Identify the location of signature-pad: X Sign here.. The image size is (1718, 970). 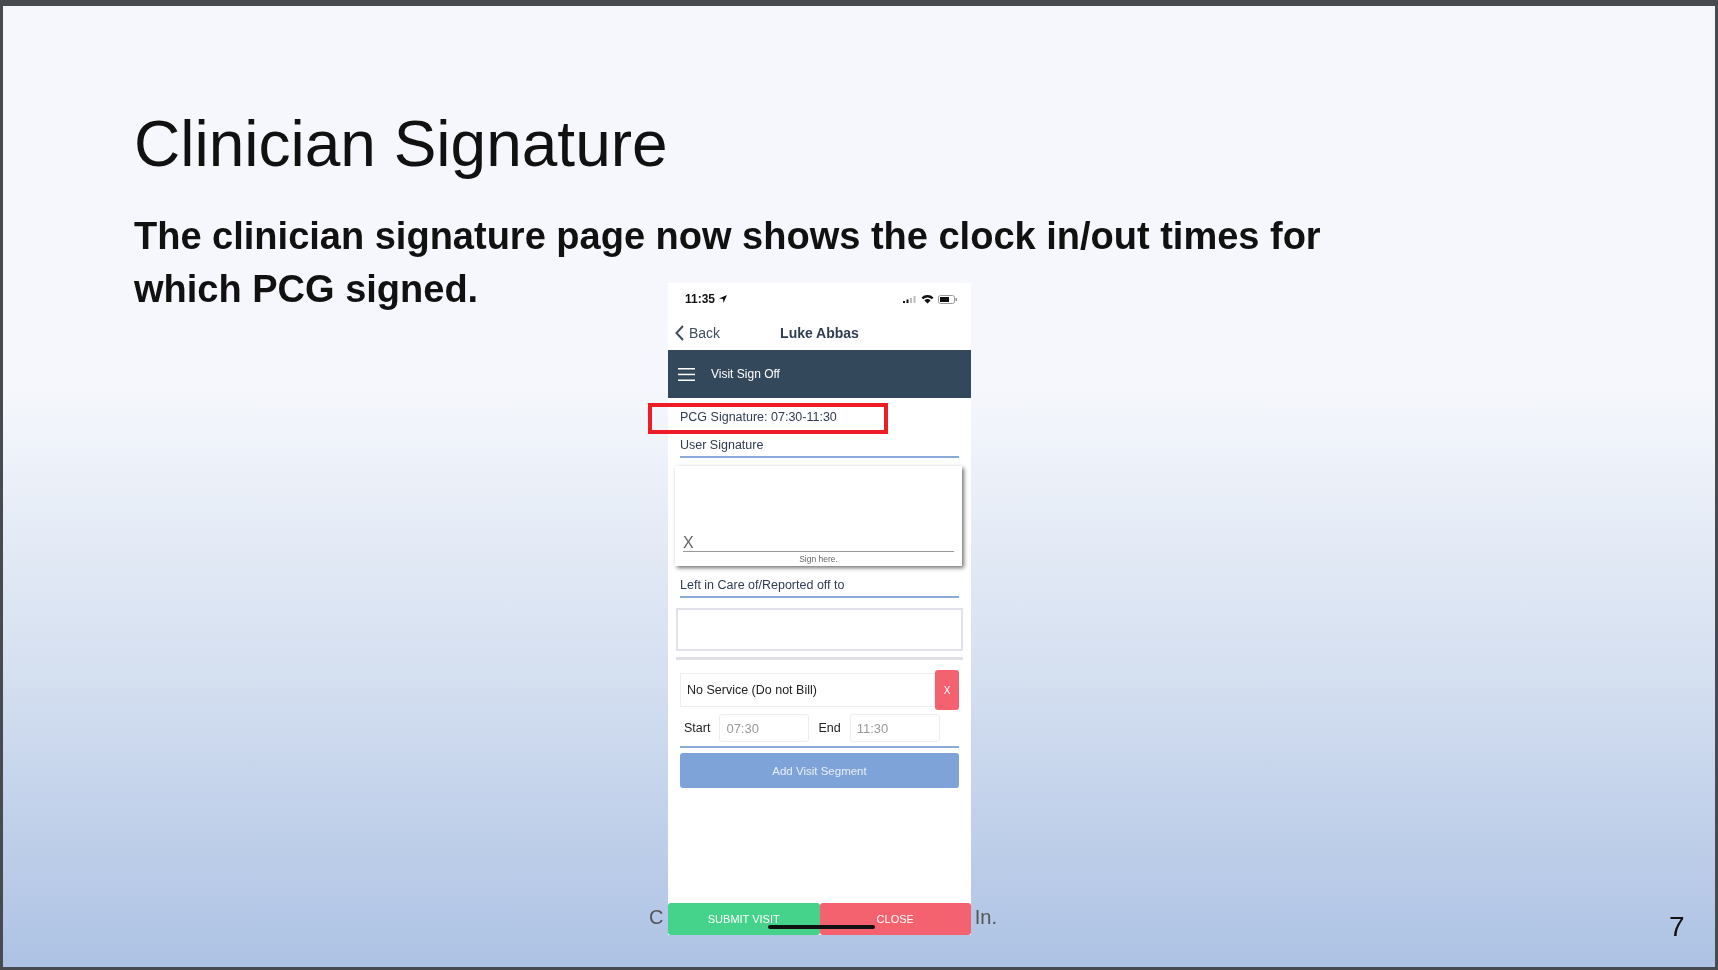
(818, 516).